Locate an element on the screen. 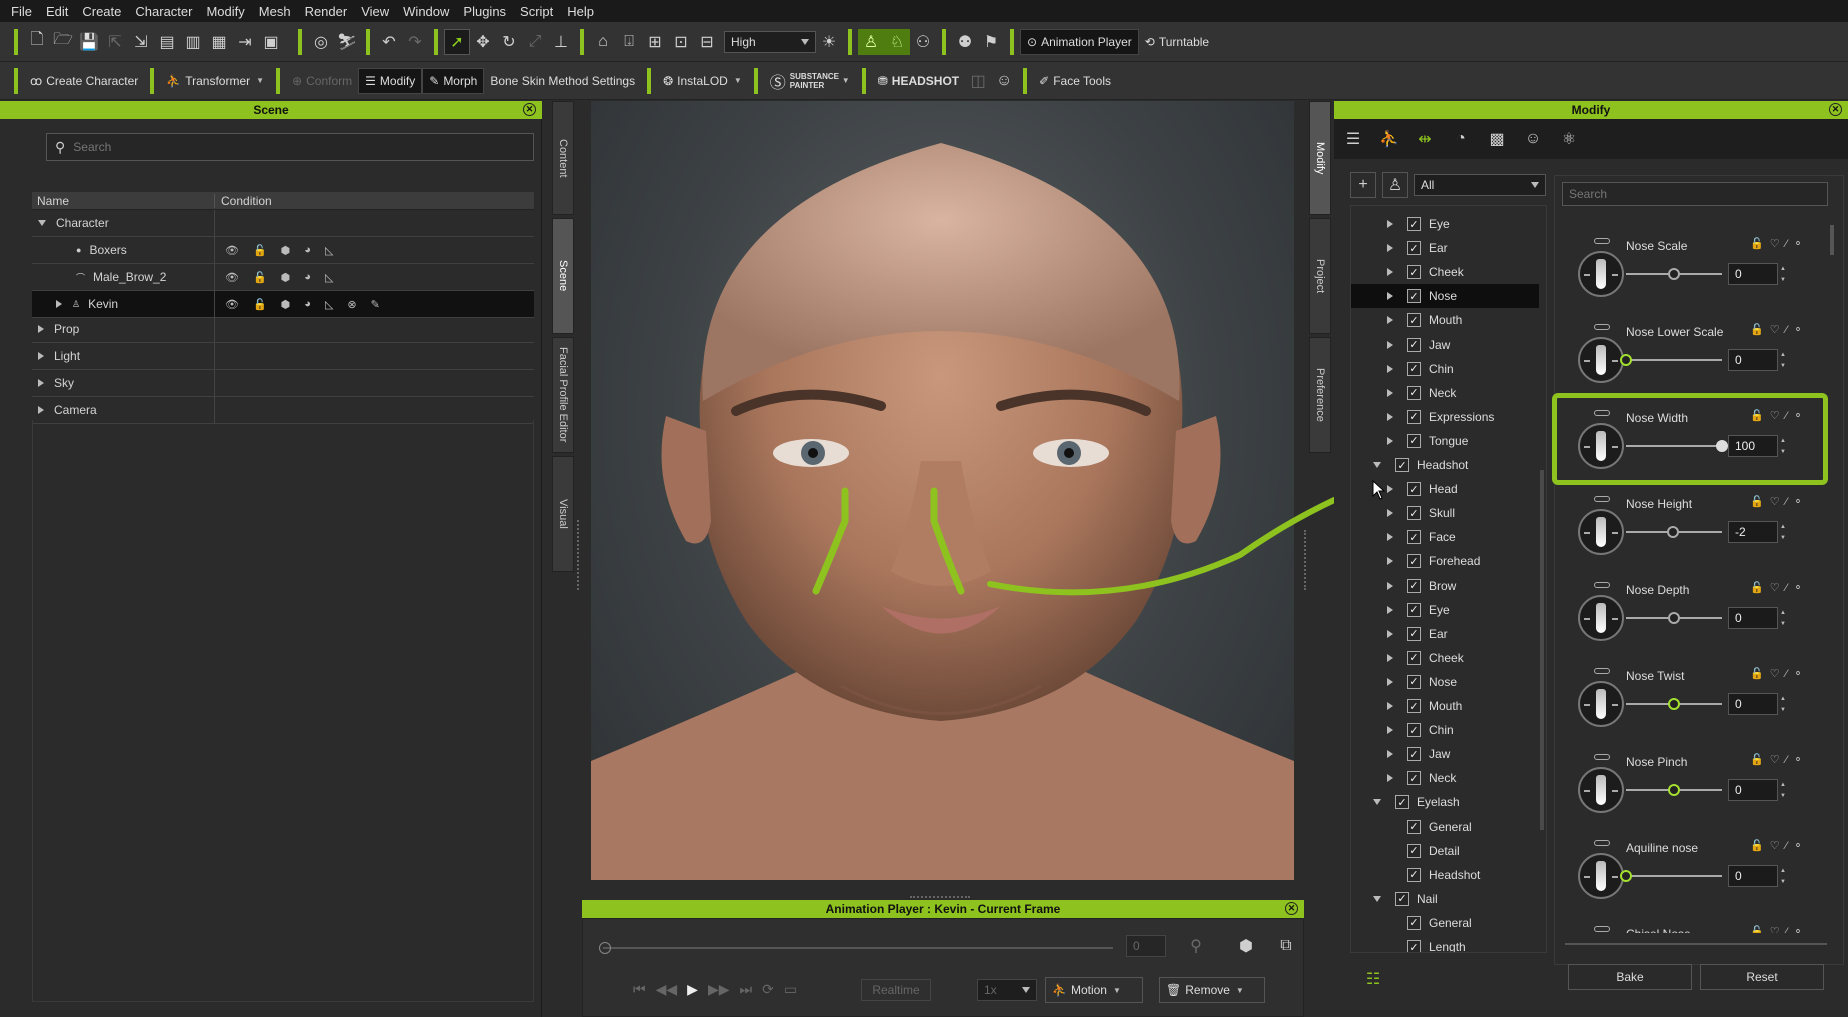  motion-button: ⛹ Motion ▼ is located at coordinates (1094, 990).